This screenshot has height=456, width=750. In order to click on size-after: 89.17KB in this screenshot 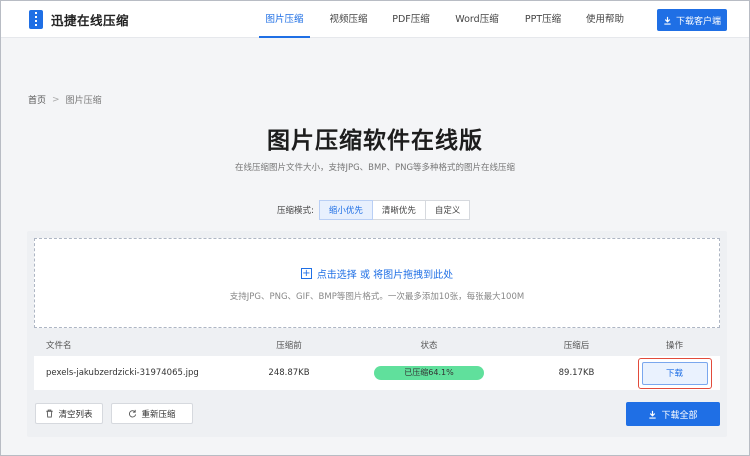, I will do `click(576, 373)`.